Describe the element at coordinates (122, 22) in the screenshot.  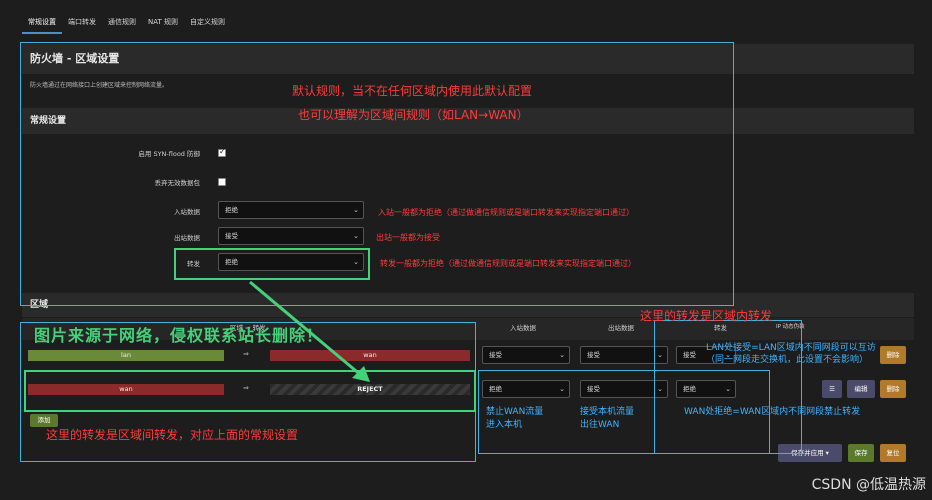
I see `tab-traffic-rules: 通信规则` at that location.